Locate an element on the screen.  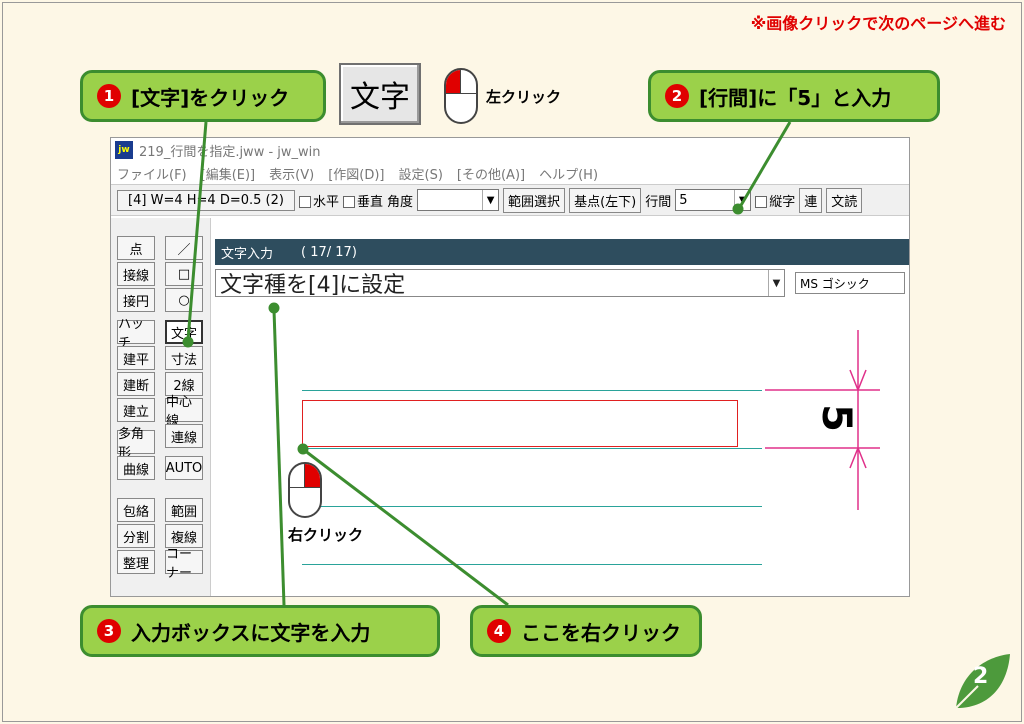
step-number-3: 3 is located at coordinates (109, 631).